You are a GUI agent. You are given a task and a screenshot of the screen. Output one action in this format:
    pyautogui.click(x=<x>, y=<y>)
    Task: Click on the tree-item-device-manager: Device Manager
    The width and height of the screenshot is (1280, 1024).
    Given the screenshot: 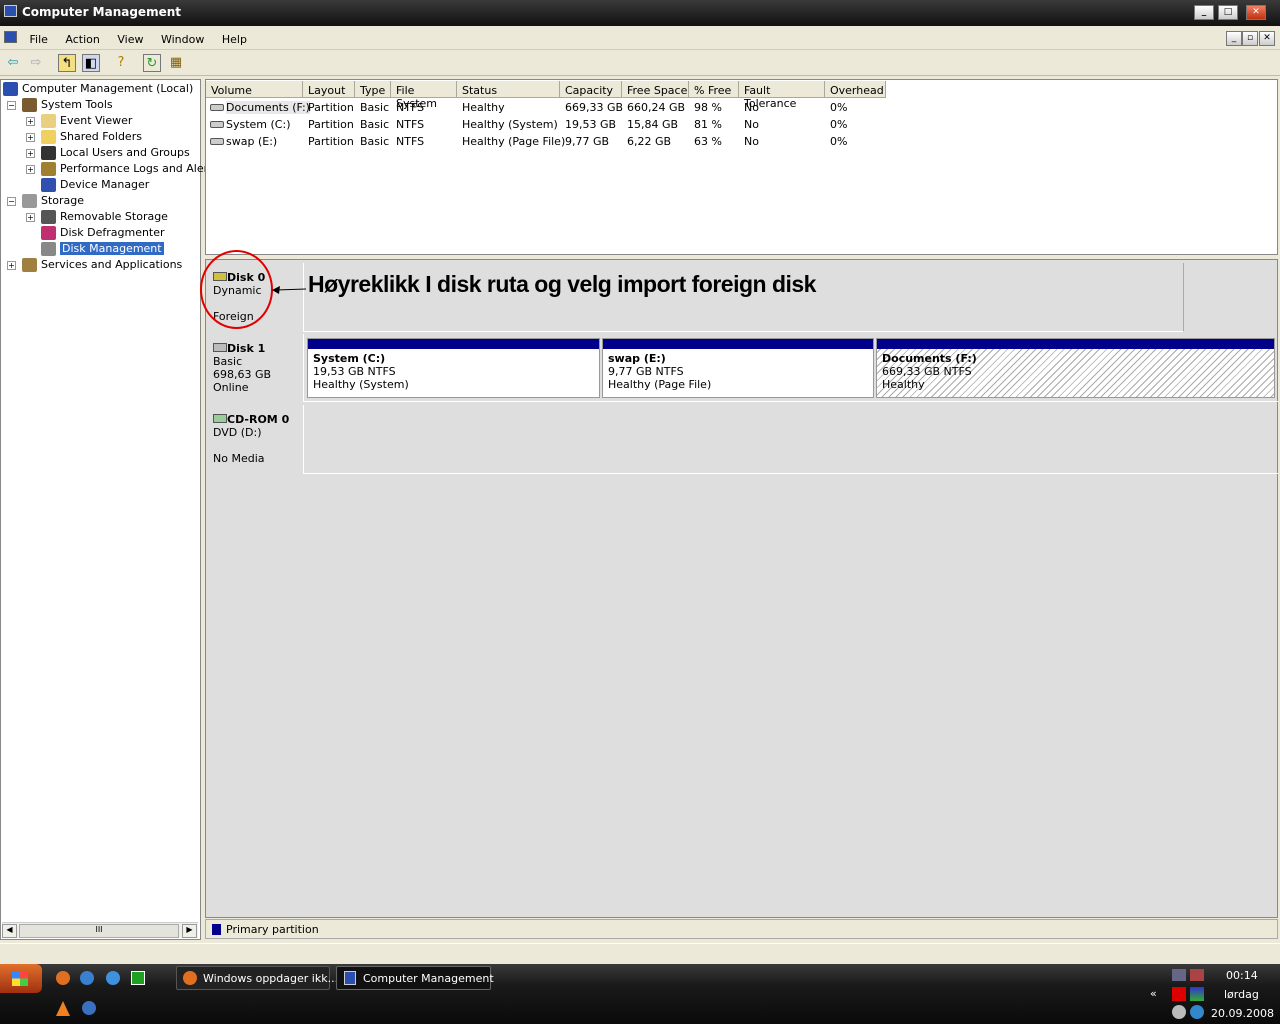 What is the action you would take?
    pyautogui.click(x=95, y=185)
    